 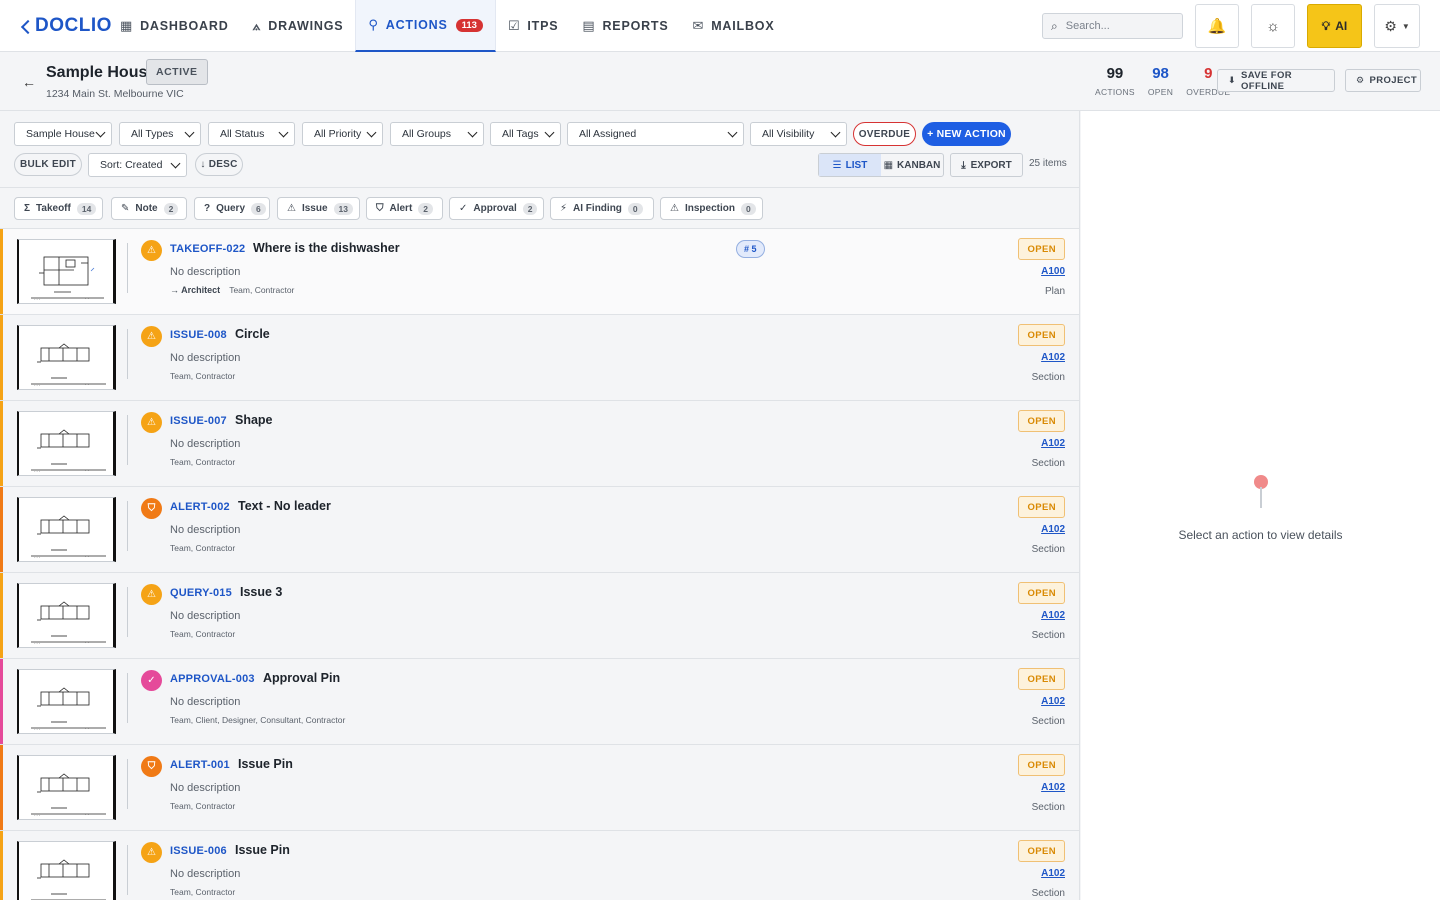 I want to click on nav-mailbox: ✉ MAILBOX, so click(x=734, y=26).